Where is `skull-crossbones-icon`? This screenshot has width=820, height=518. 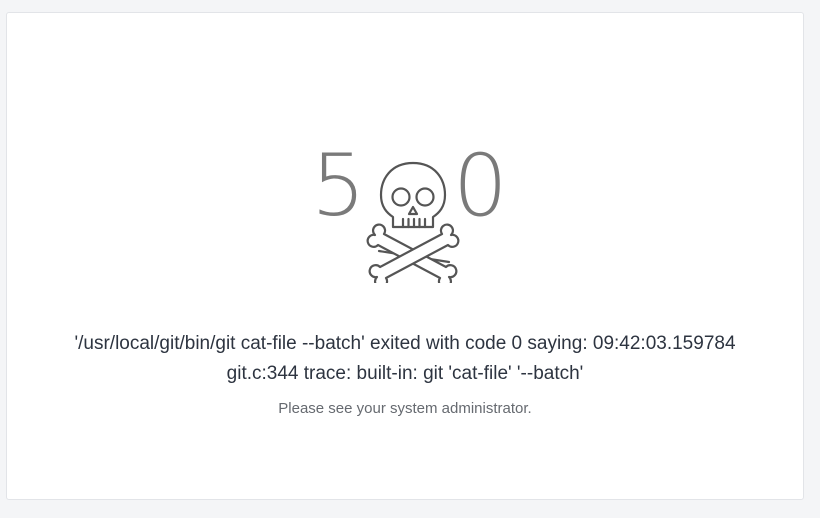
skull-crossbones-icon is located at coordinates (413, 222).